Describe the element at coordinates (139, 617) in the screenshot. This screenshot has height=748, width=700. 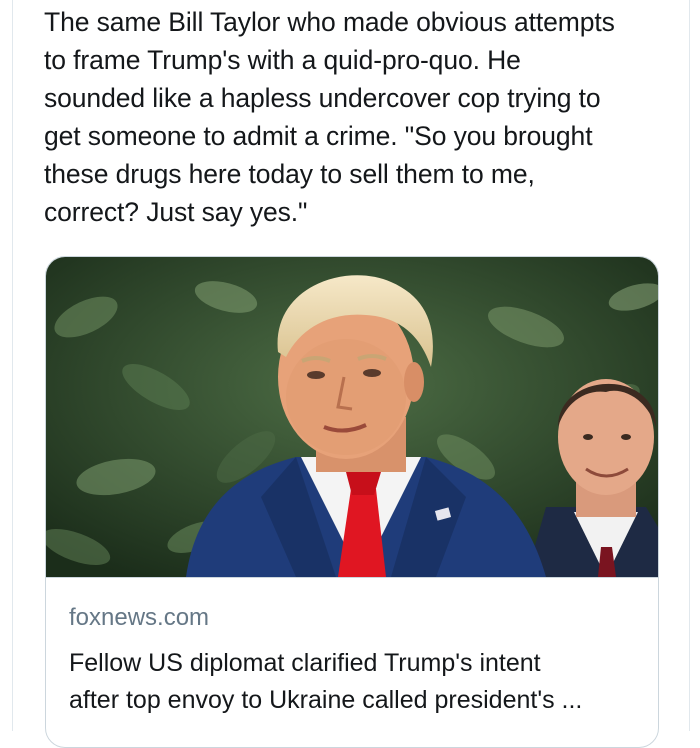
I see `card-domain: foxnews.com` at that location.